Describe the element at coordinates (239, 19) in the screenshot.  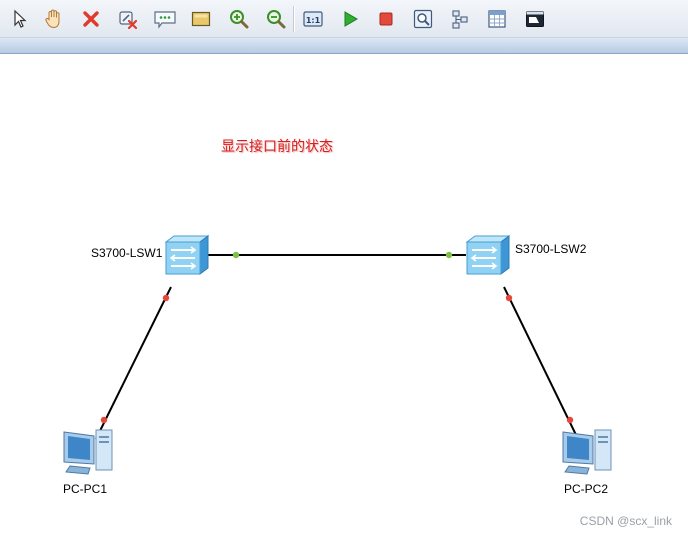
I see `zoom-in-icon` at that location.